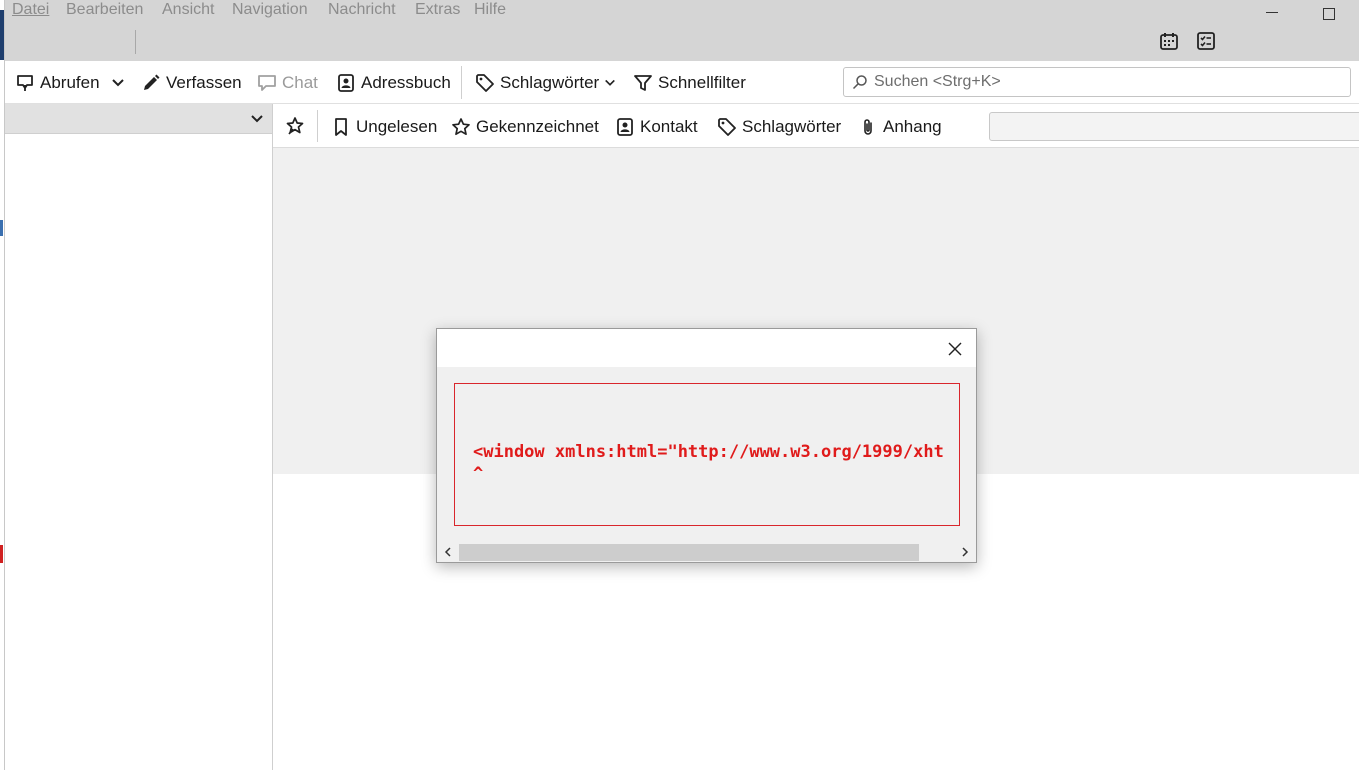  I want to click on horizontal-scrollbar, so click(706, 552).